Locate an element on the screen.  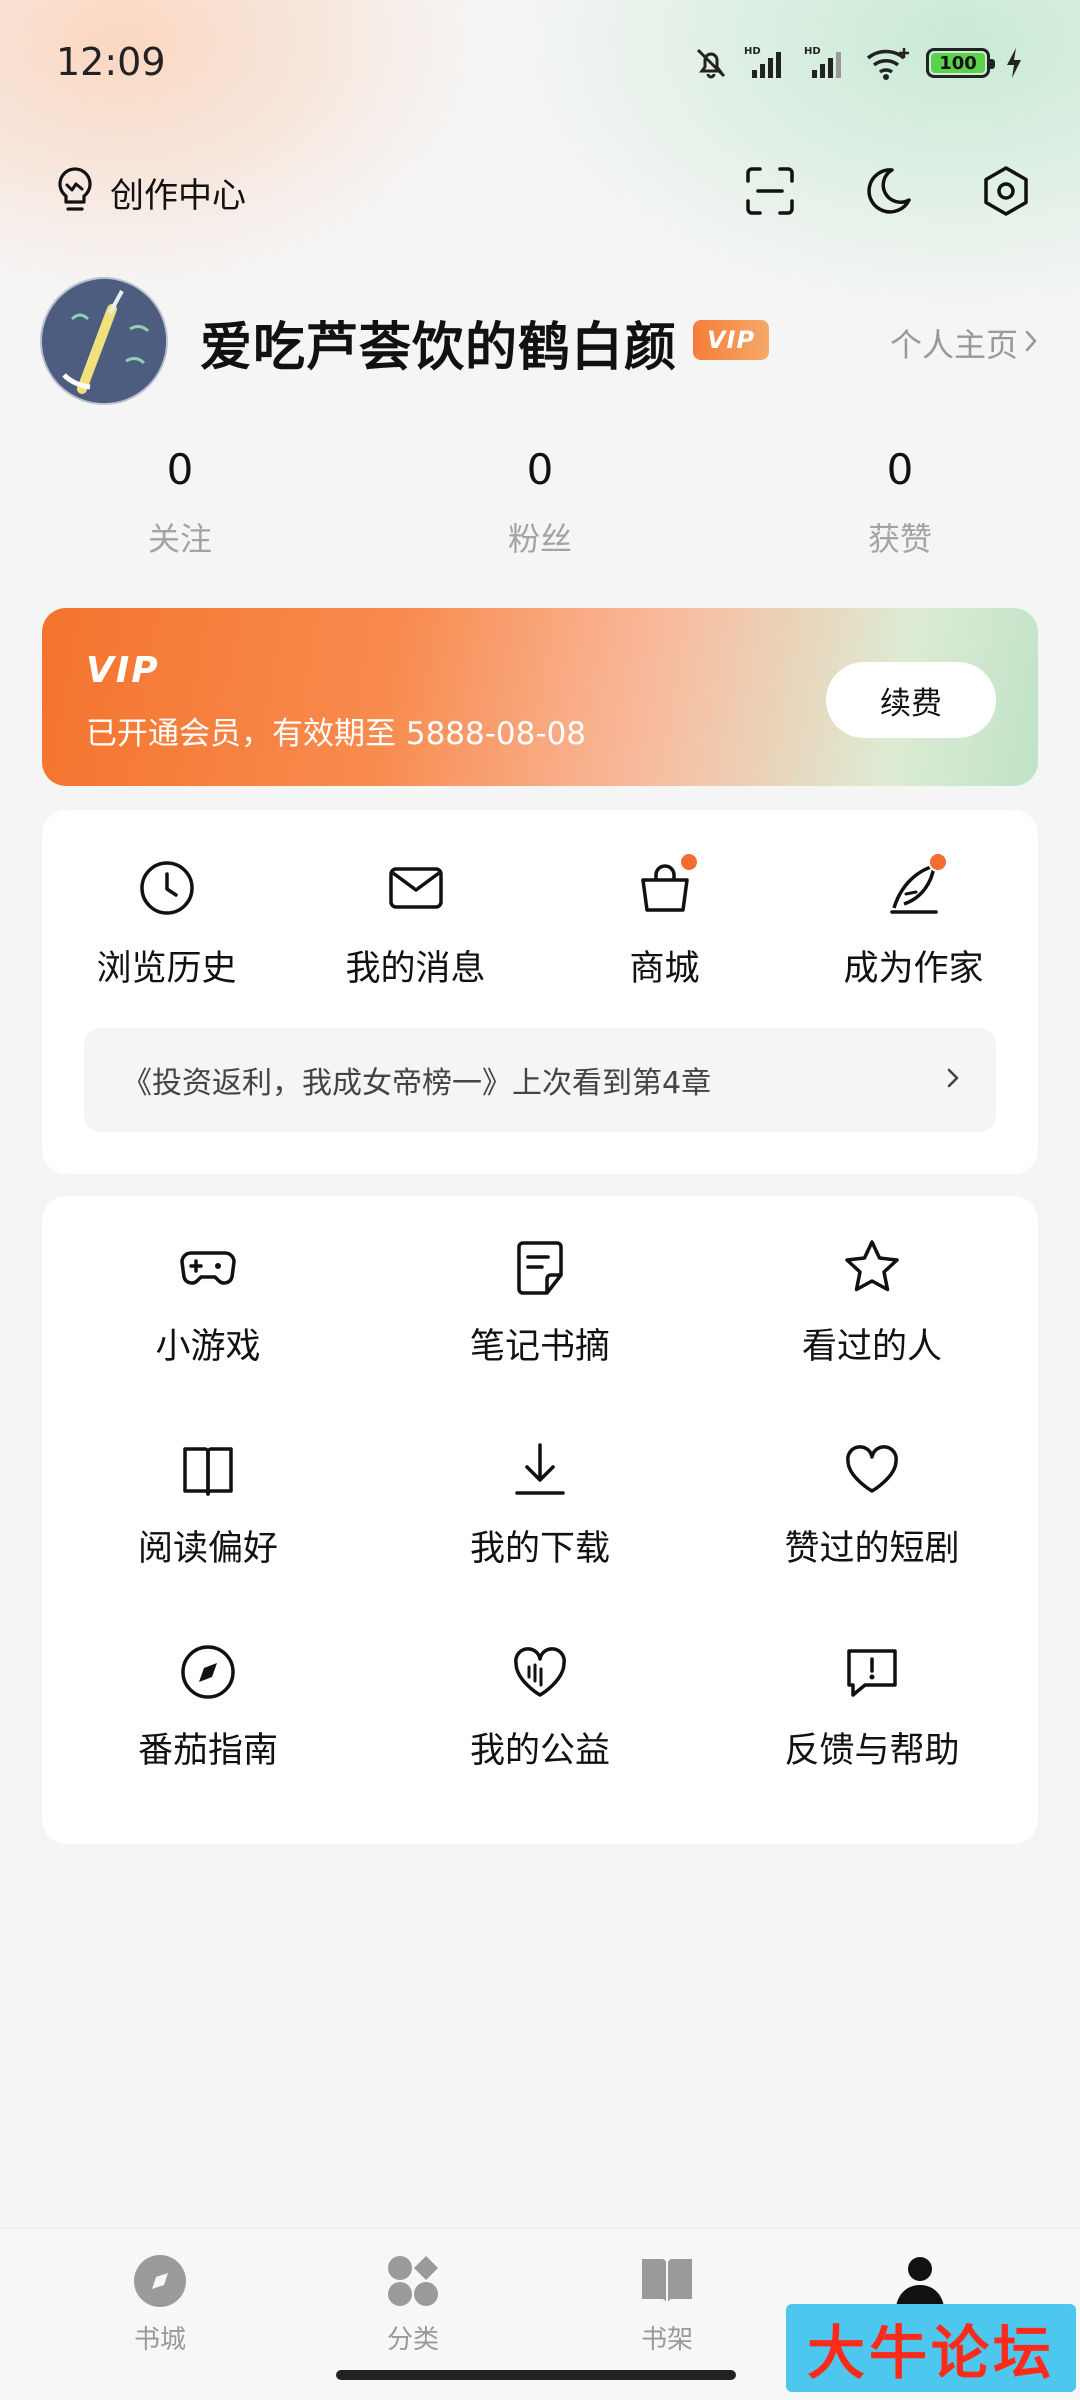
grid-item-label: 赞过的短剧 is located at coordinates (872, 1549).